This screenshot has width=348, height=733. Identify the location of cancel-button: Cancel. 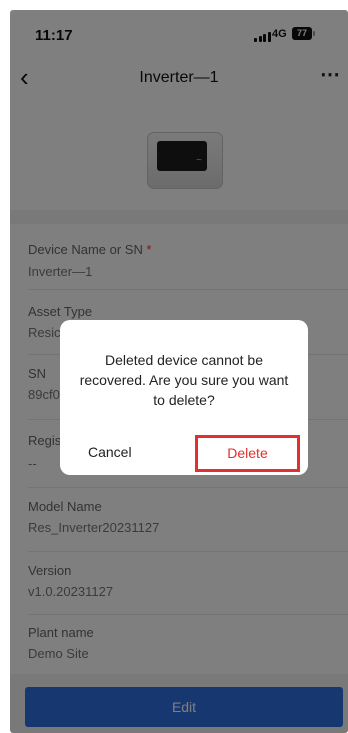
(110, 452).